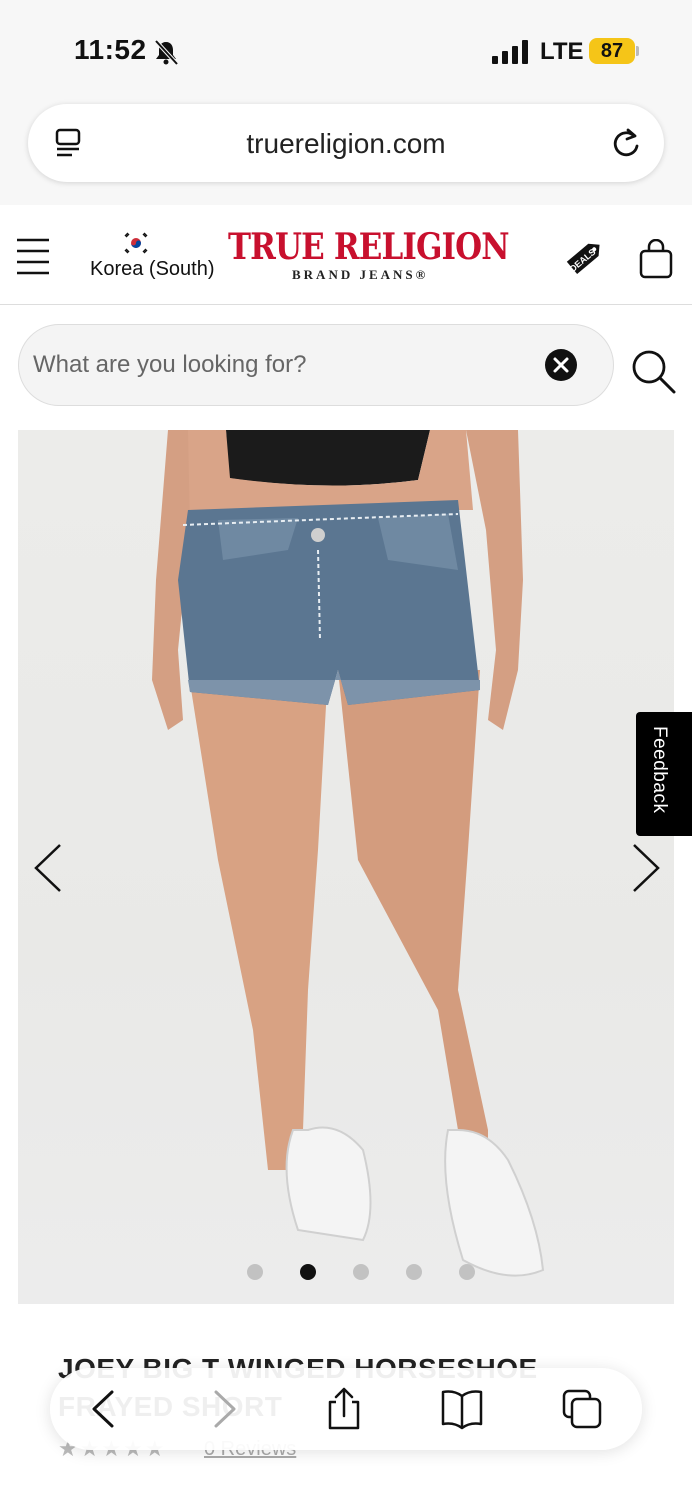 This screenshot has height=1500, width=692. Describe the element at coordinates (585, 257) in the screenshot. I see `deals-tag-icon: DEALS` at that location.